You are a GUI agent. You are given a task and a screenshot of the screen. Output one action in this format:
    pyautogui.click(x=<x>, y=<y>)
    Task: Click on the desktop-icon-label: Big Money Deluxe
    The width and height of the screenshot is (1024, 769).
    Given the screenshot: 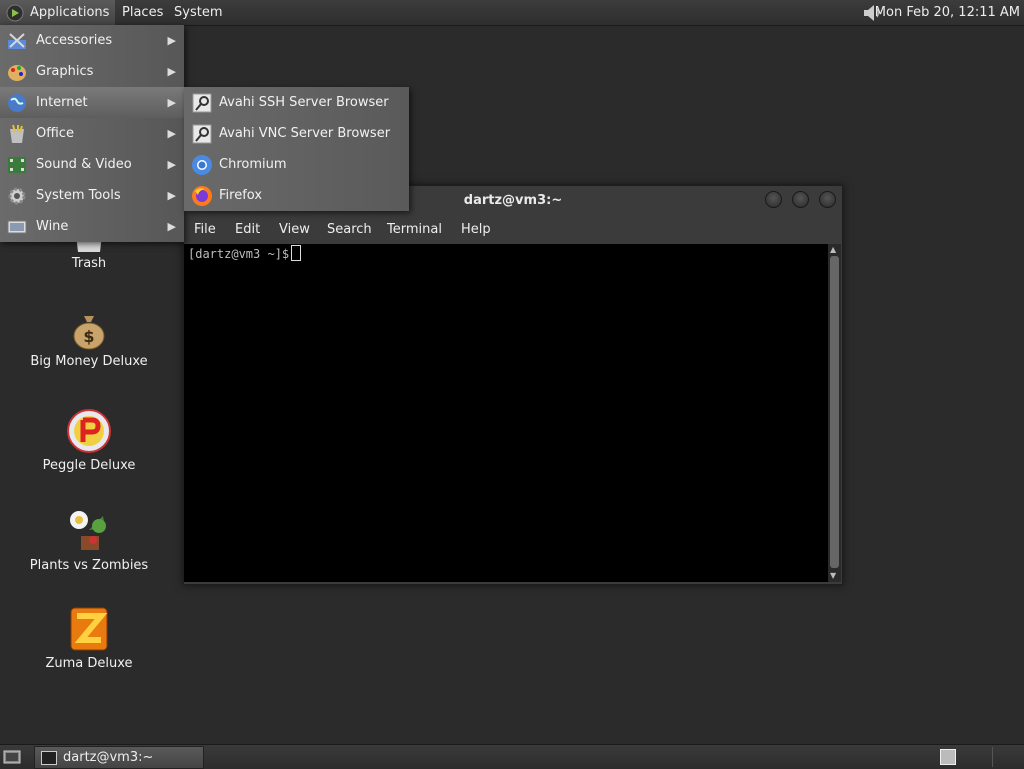 What is the action you would take?
    pyautogui.click(x=89, y=361)
    